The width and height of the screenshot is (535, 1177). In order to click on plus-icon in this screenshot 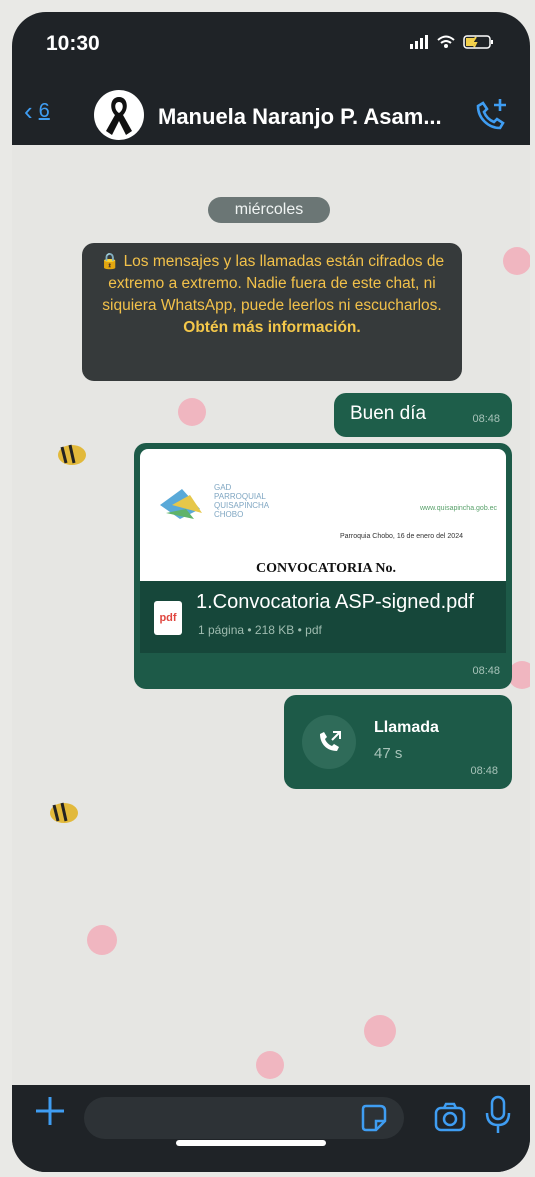, I will do `click(50, 1111)`.